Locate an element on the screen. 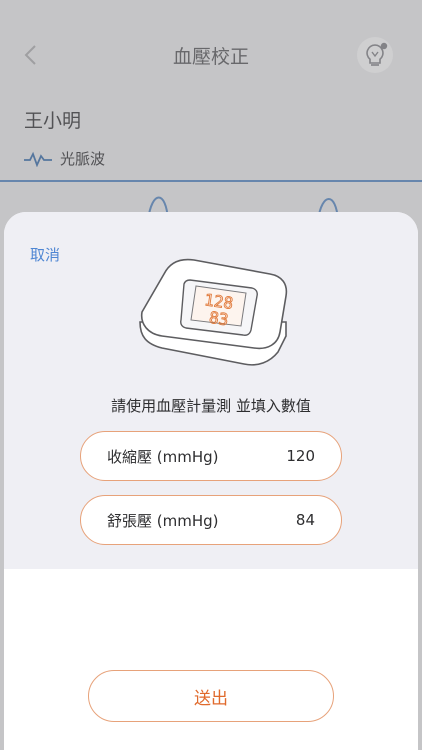 The height and width of the screenshot is (750, 422). instruction-text: 請使用血壓計量測 並填入數值 is located at coordinates (211, 406).